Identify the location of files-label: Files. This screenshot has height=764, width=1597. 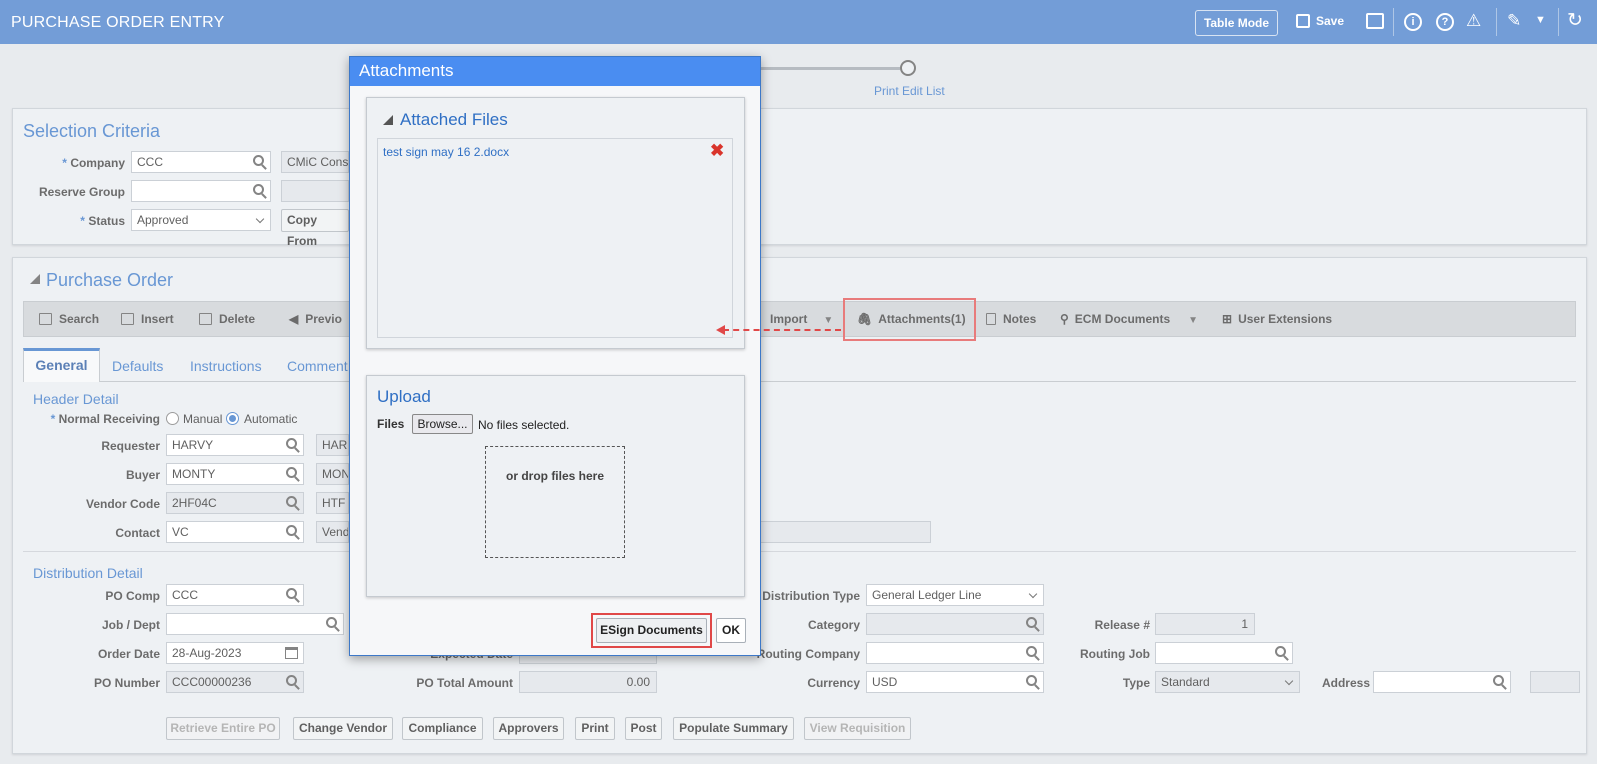
(391, 424).